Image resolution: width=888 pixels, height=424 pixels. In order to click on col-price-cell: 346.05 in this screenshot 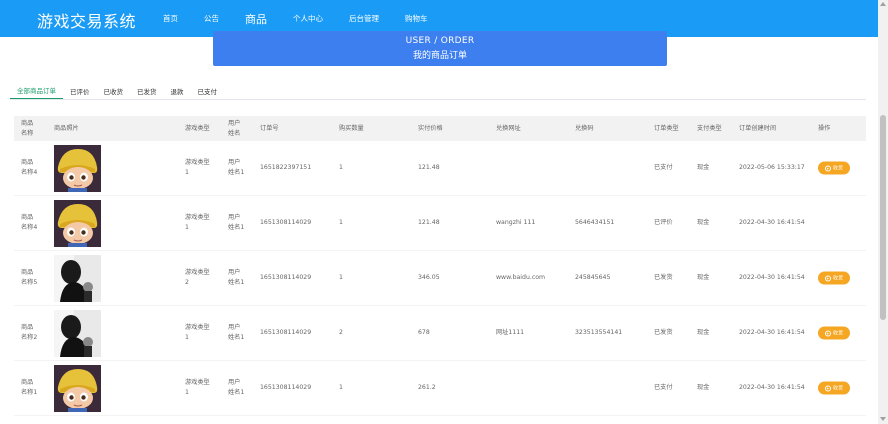, I will do `click(429, 277)`.